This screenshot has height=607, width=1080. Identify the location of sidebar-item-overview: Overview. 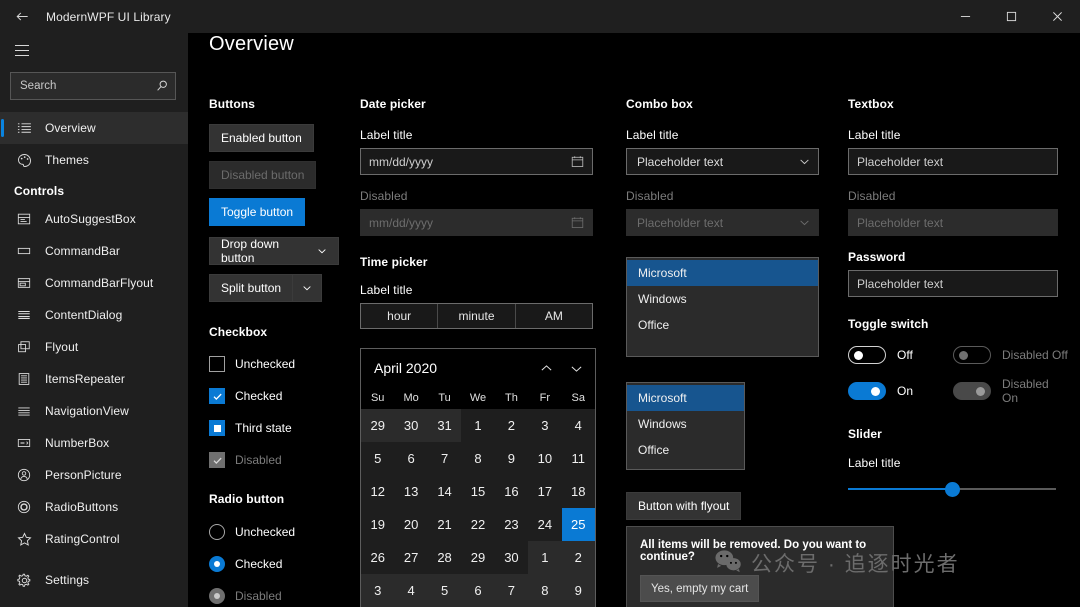
(94, 128).